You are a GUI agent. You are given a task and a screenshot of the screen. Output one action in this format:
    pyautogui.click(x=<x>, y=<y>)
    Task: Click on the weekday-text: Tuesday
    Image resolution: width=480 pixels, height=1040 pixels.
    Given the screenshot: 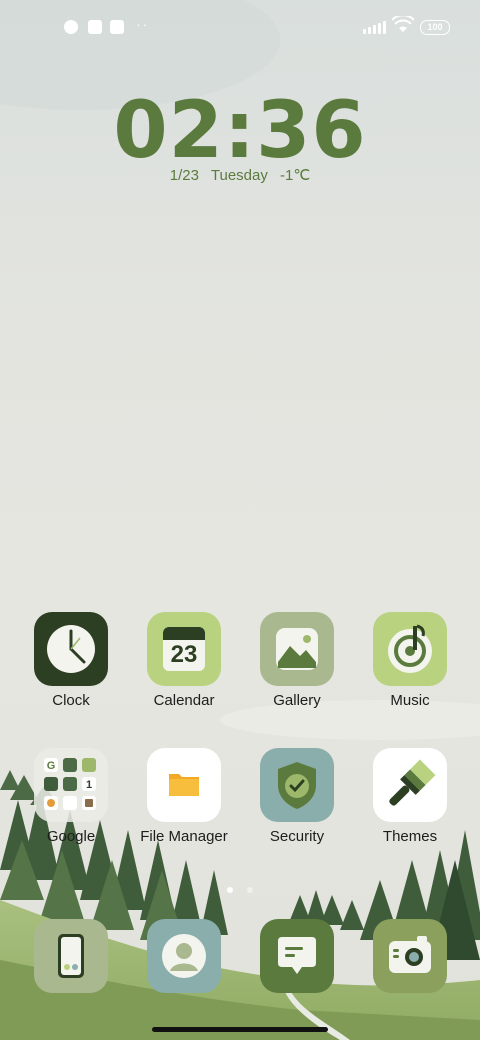 What is the action you would take?
    pyautogui.click(x=239, y=175)
    